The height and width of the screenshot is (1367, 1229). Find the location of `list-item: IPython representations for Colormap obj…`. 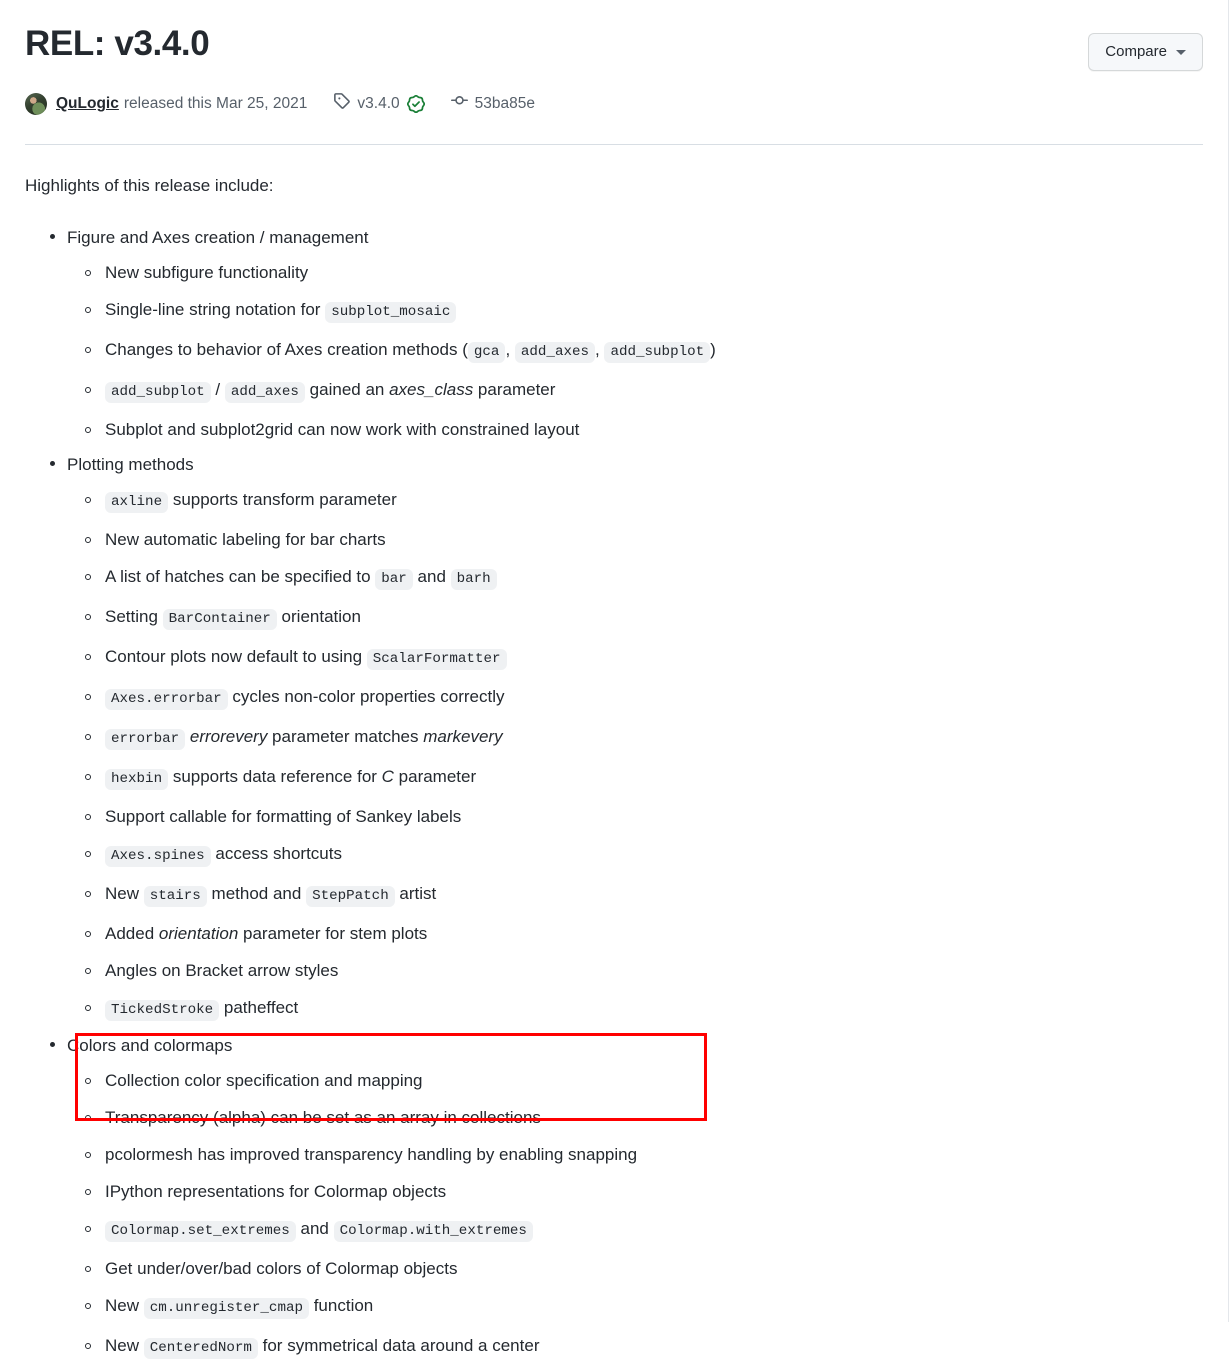

list-item: IPython representations for Colormap obj… is located at coordinates (635, 1191).